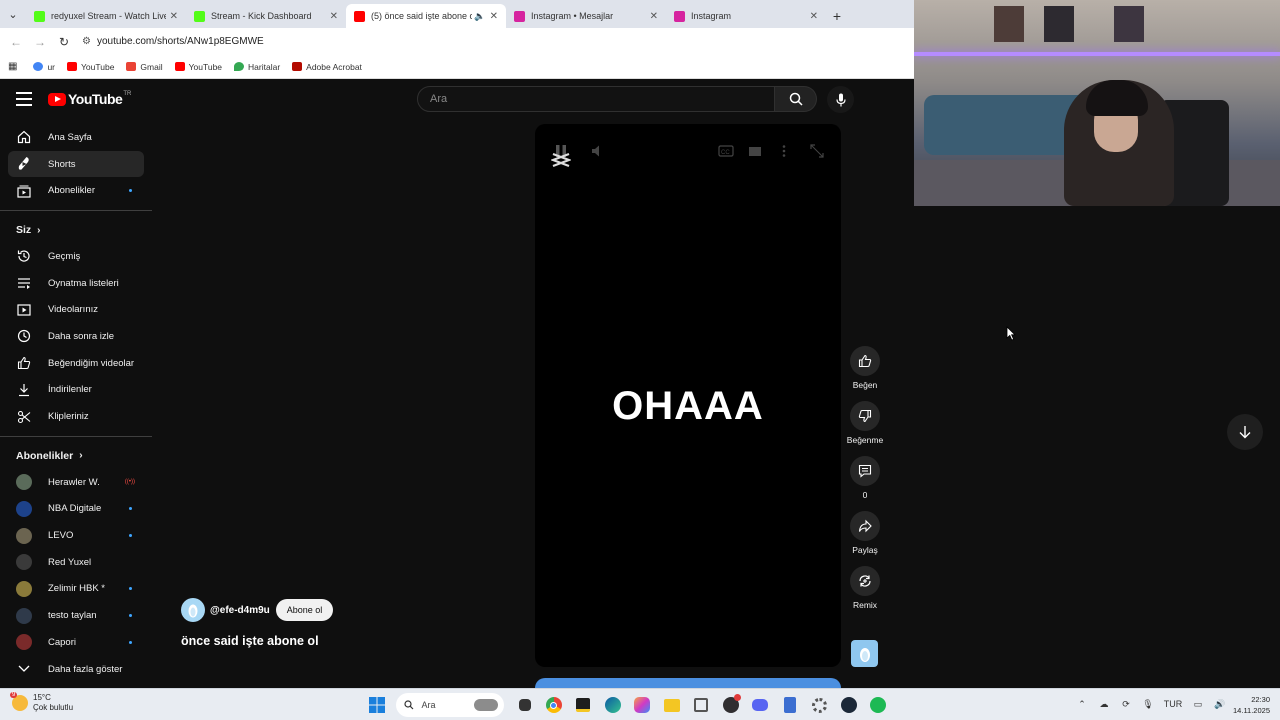 This screenshot has height=720, width=1280. What do you see at coordinates (642, 705) in the screenshot?
I see `copilot-icon` at bounding box center [642, 705].